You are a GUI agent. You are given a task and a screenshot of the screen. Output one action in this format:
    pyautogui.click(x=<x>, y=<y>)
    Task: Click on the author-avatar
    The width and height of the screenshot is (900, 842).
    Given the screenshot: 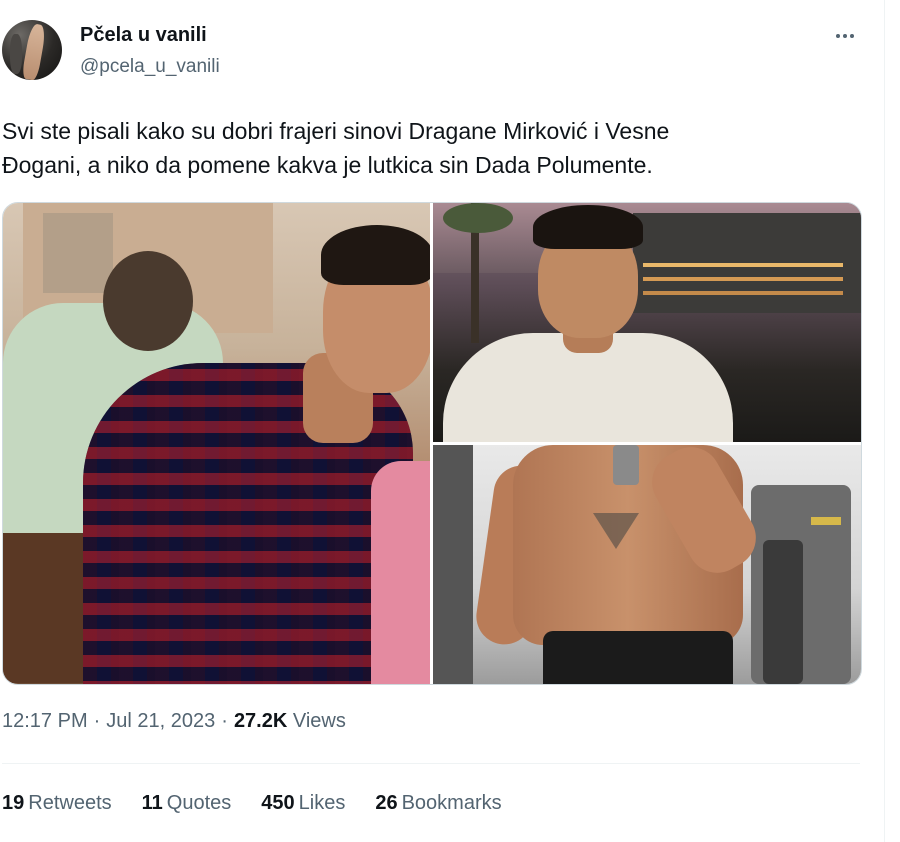 What is the action you would take?
    pyautogui.click(x=32, y=50)
    